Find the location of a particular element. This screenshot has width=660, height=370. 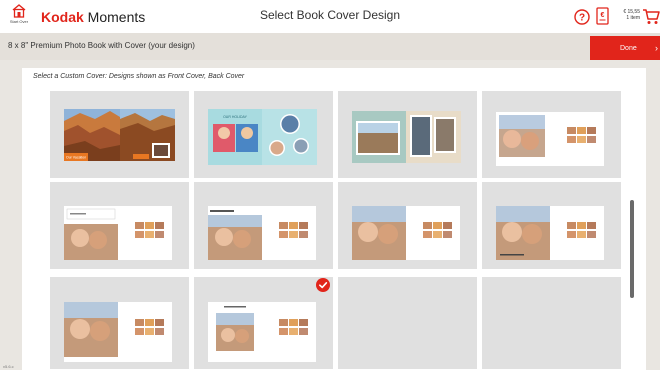

cover-option-travel-scrapbook is located at coordinates (407, 134).